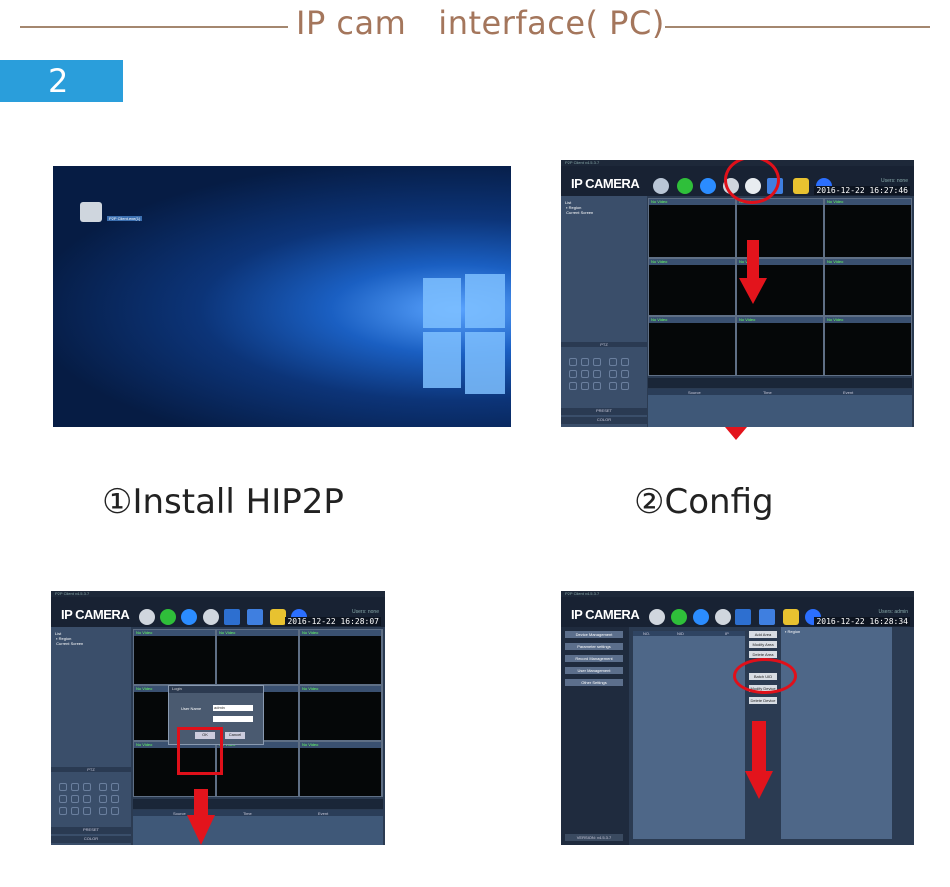  What do you see at coordinates (594, 634) in the screenshot?
I see `menu-device-management: Device Management` at bounding box center [594, 634].